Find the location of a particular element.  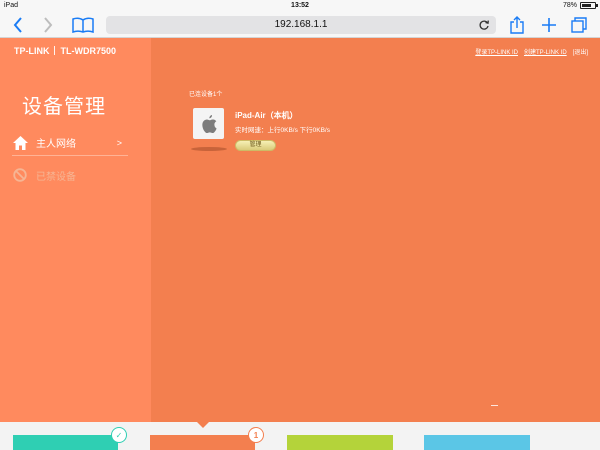

device-card: iPad-Air（本机） 实时网速：上行0KB/s 下行0KB/s 管理 is located at coordinates (292, 133).